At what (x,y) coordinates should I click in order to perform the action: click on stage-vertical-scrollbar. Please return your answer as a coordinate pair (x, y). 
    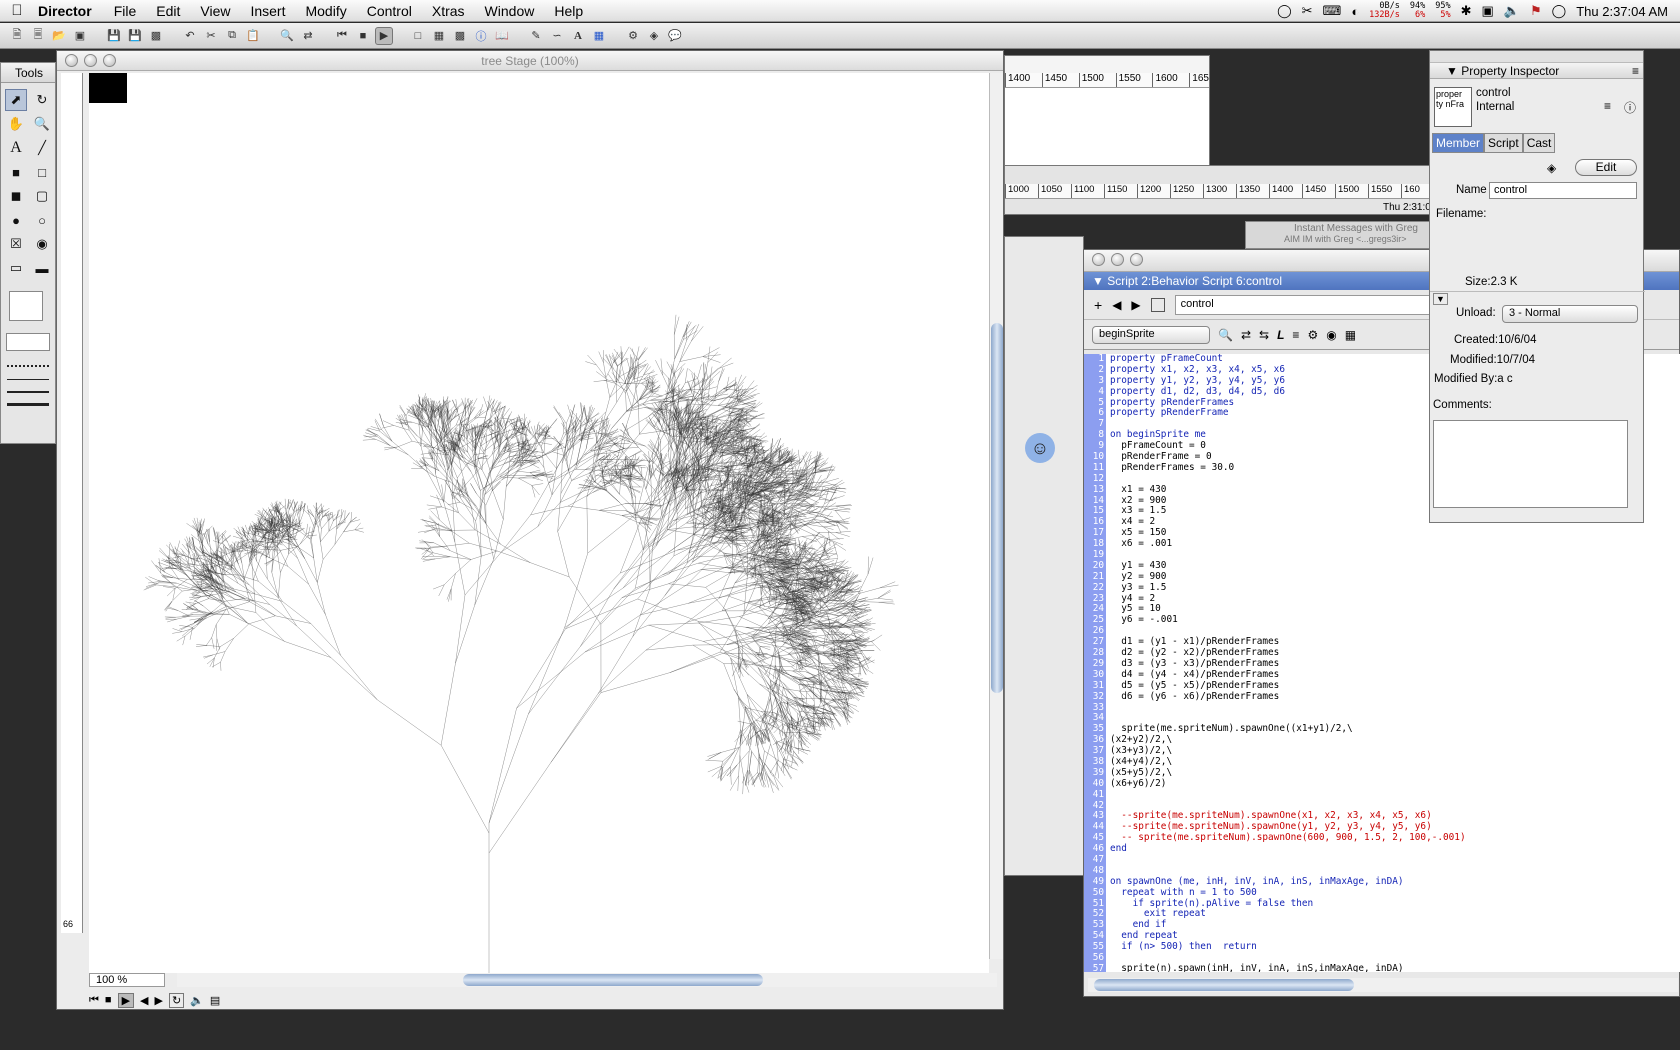
    Looking at the image, I should click on (996, 516).